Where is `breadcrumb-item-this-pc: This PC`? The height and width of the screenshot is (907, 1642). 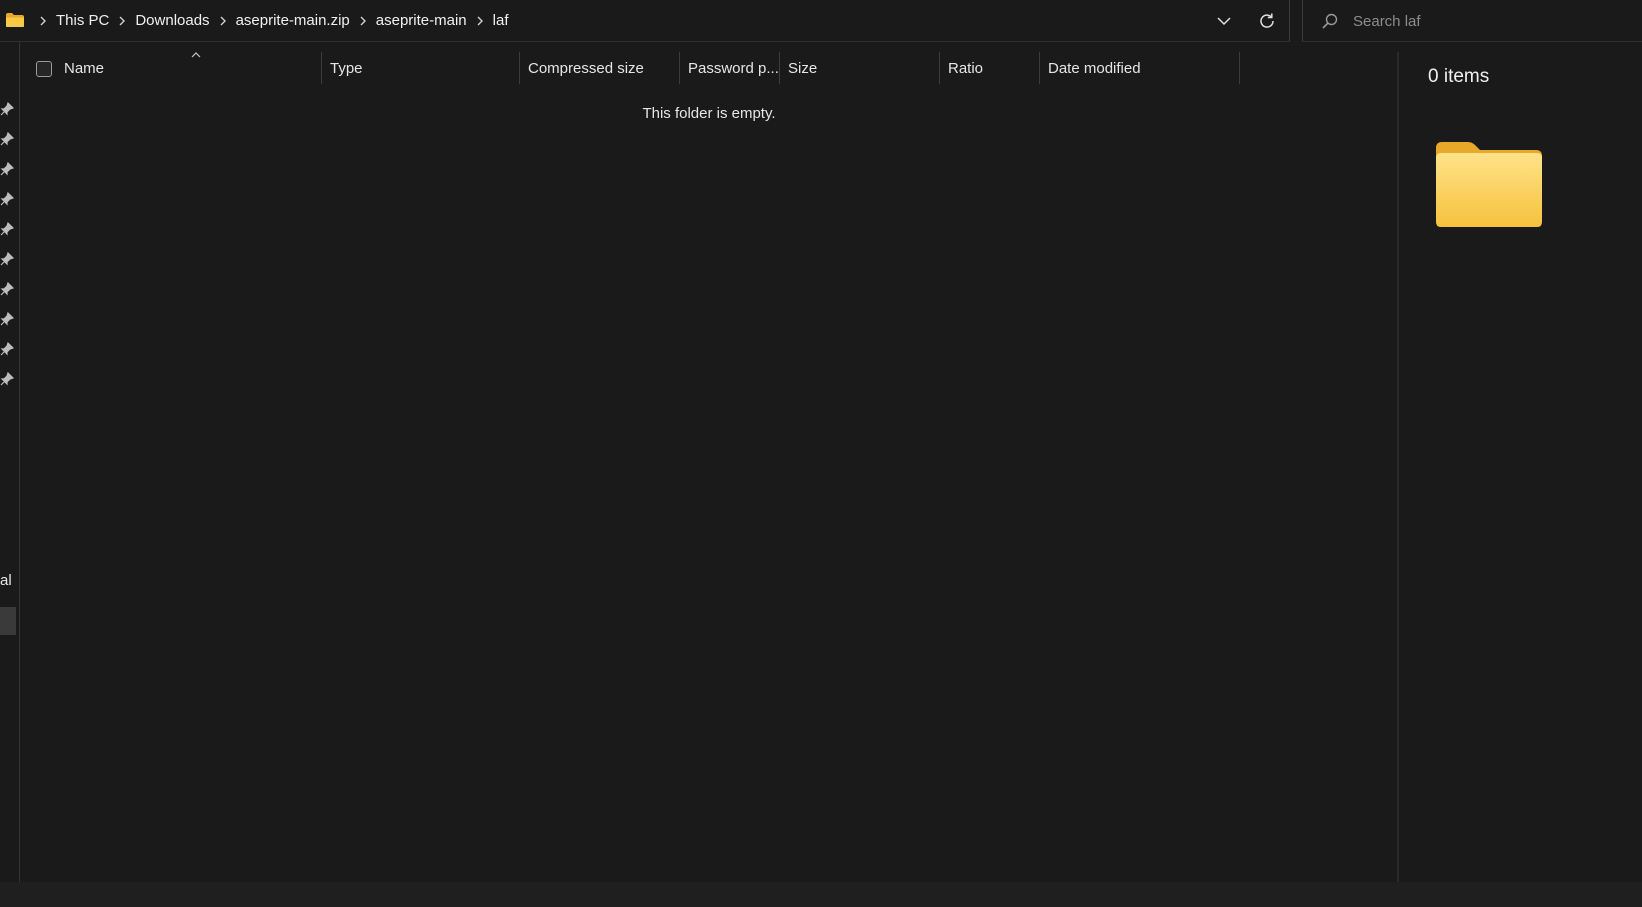 breadcrumb-item-this-pc: This PC is located at coordinates (82, 20).